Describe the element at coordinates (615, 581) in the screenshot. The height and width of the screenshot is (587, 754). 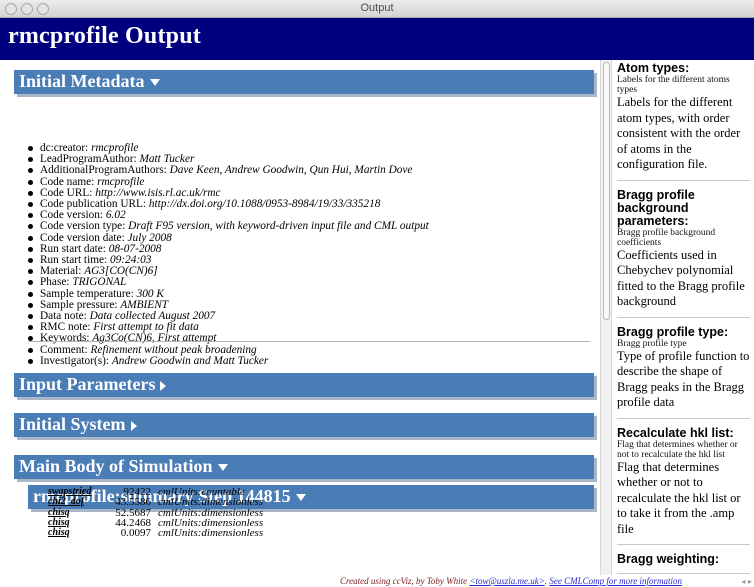
I see `cmlcomp-link: See CMLComp for more information` at that location.